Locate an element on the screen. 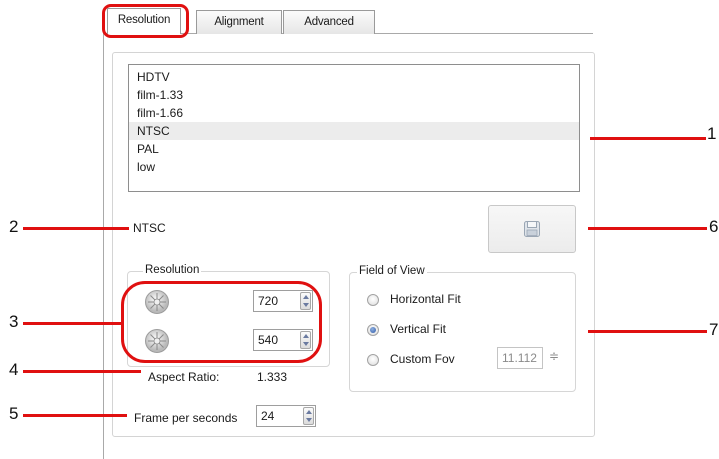  custom-fov-label: Custom Fov is located at coordinates (422, 359).